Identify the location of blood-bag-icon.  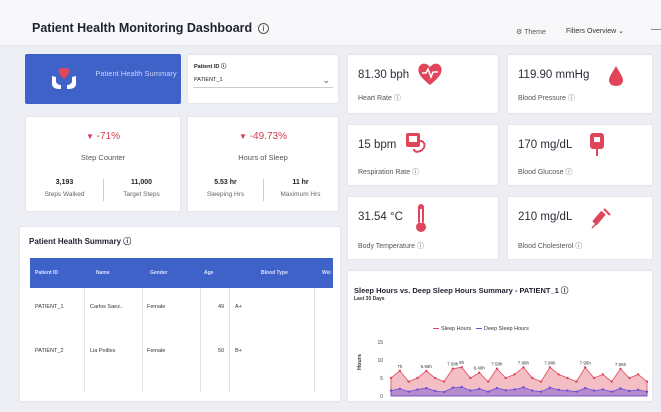
(597, 144).